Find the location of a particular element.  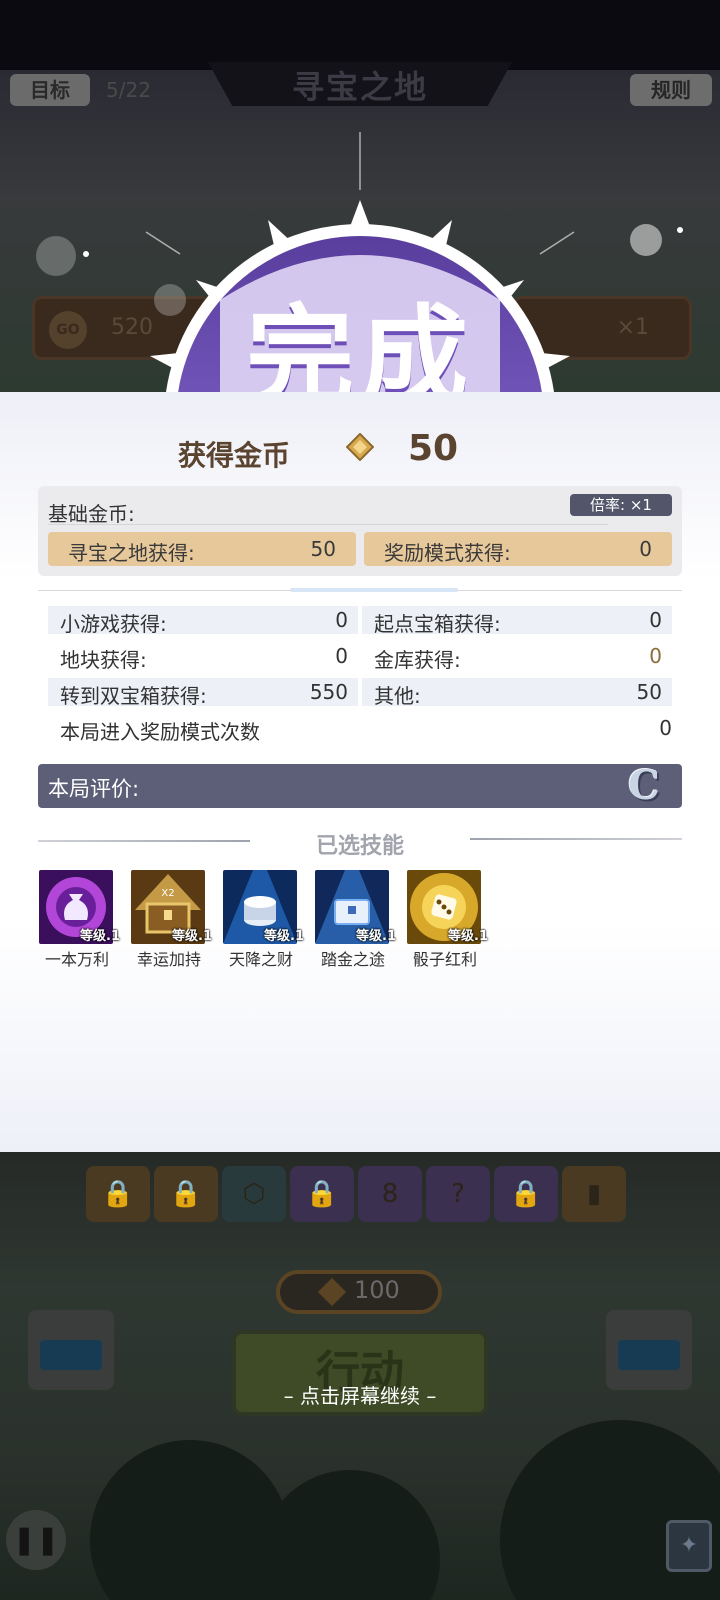

skill-name: 一本万利 is located at coordinates (76, 959).